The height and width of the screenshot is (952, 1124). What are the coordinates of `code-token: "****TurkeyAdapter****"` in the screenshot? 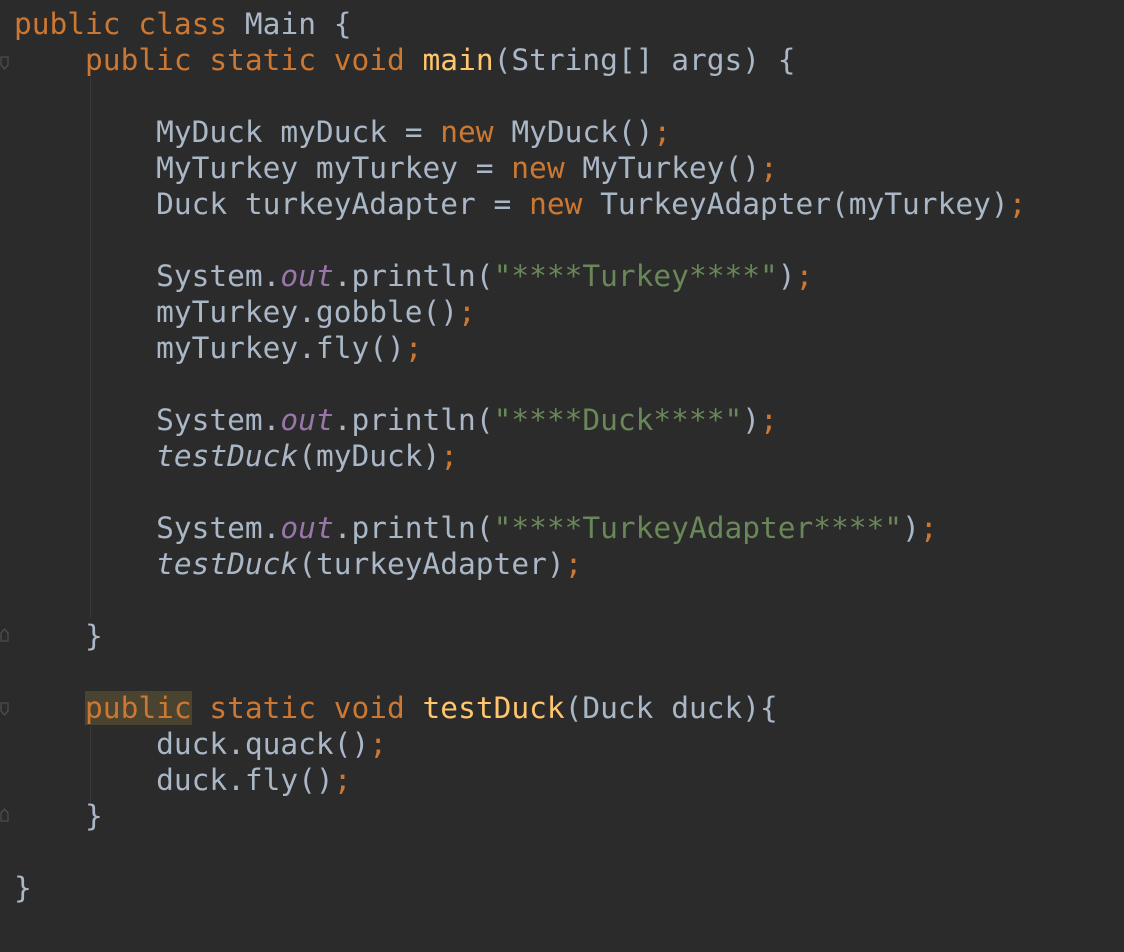 It's located at (698, 528).